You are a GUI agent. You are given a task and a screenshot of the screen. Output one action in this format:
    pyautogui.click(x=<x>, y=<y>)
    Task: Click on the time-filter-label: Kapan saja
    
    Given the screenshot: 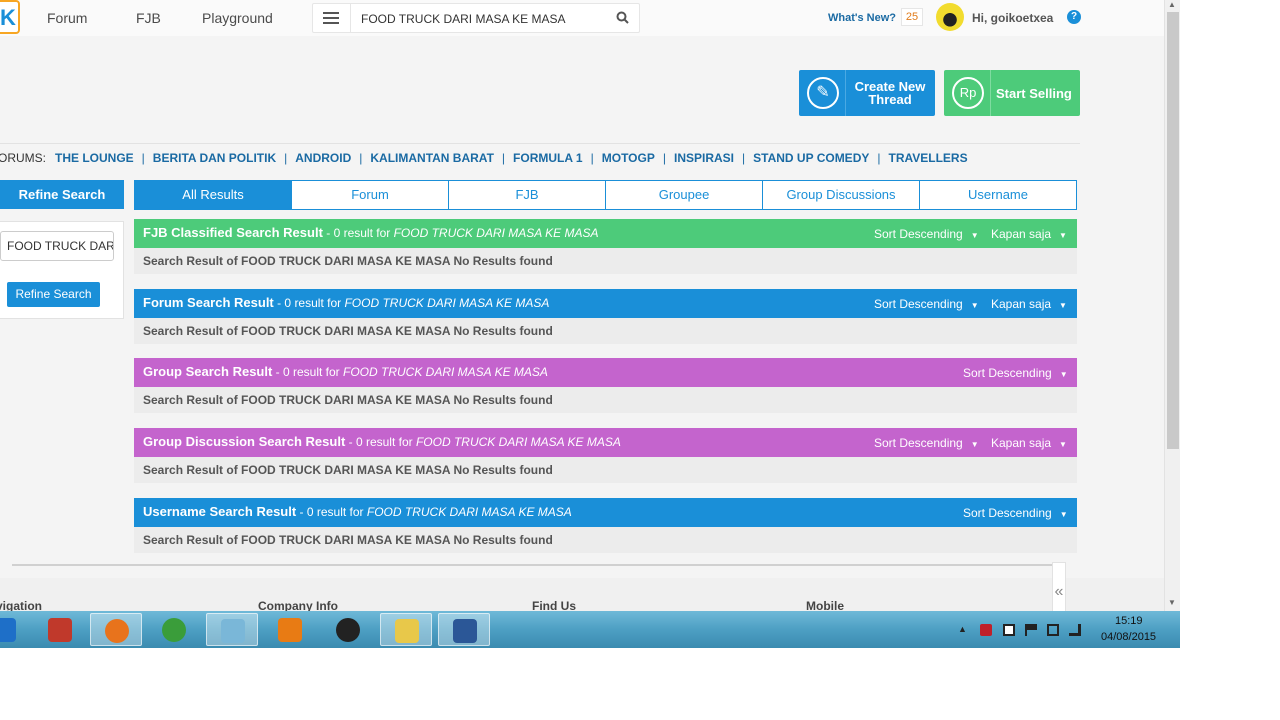 What is the action you would take?
    pyautogui.click(x=1021, y=234)
    